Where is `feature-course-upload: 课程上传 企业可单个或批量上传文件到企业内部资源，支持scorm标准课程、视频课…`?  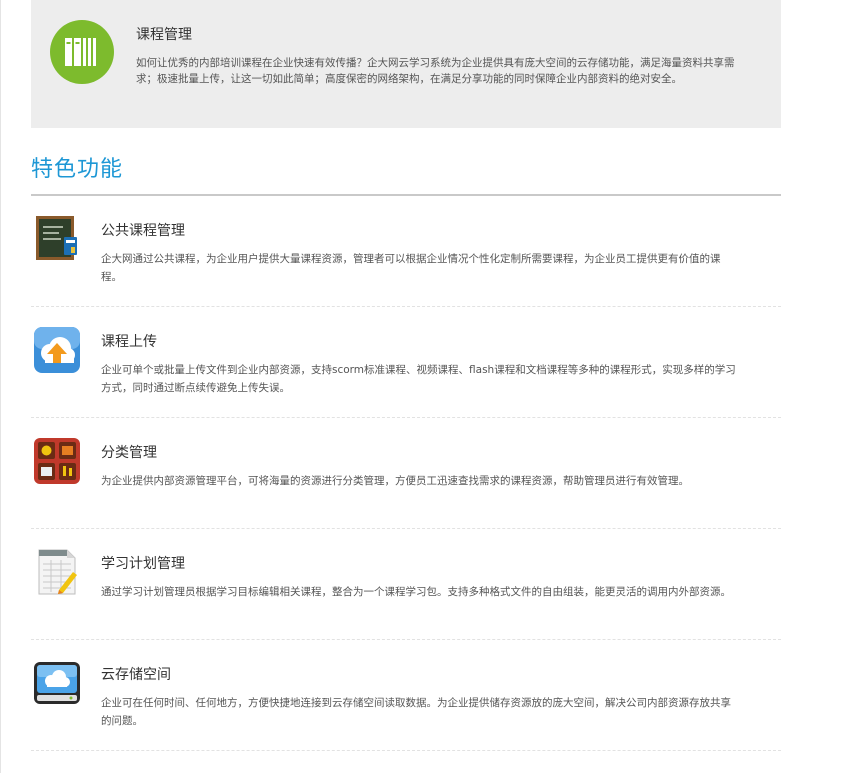 feature-course-upload: 课程上传 企业可单个或批量上传文件到企业内部资源，支持scorm标准课程、视频课… is located at coordinates (406, 362).